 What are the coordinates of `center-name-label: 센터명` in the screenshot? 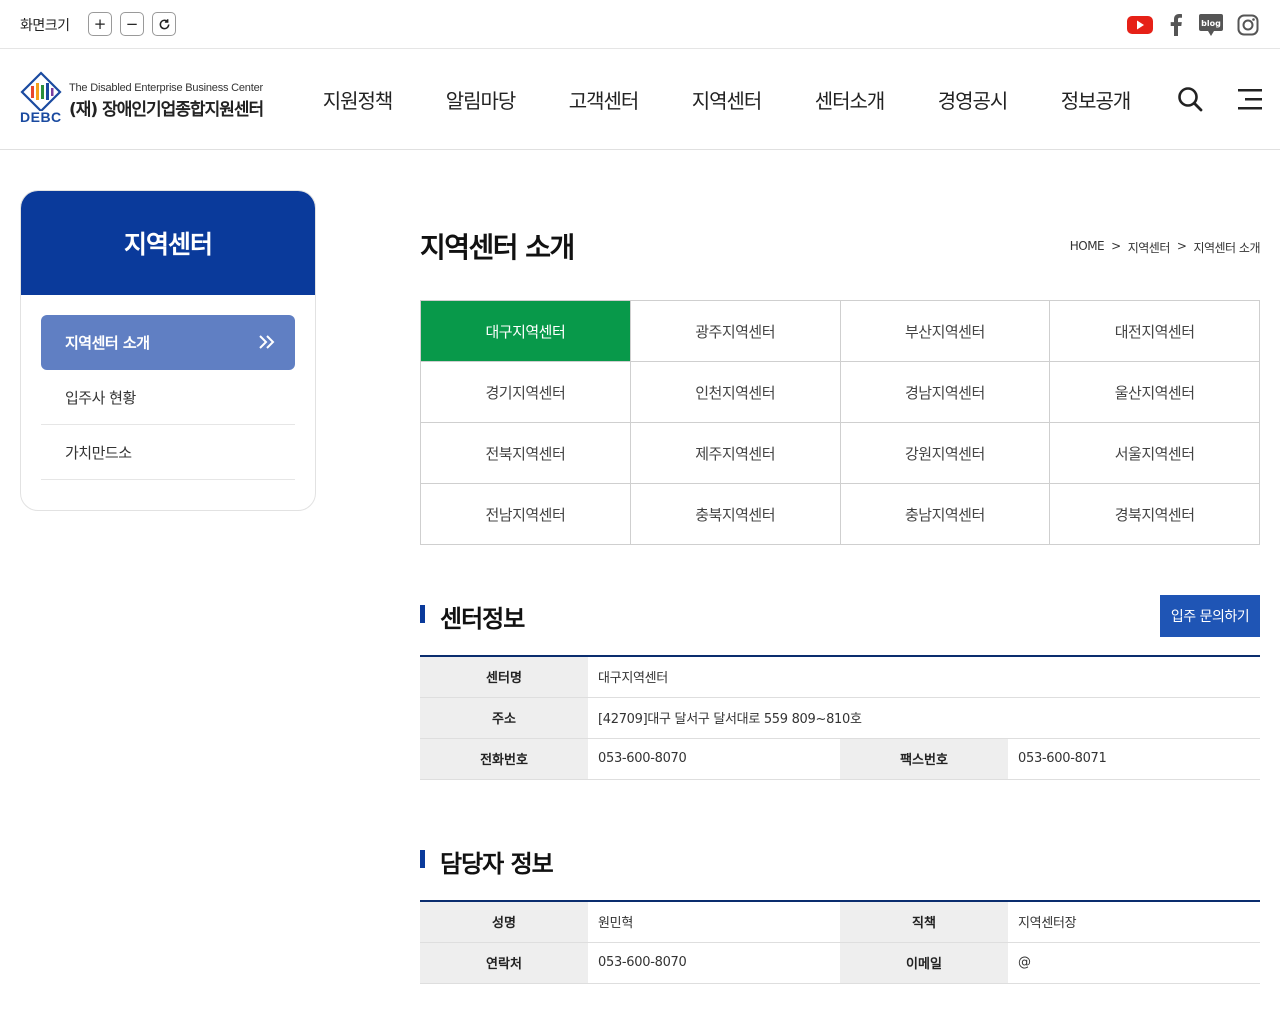 It's located at (504, 677).